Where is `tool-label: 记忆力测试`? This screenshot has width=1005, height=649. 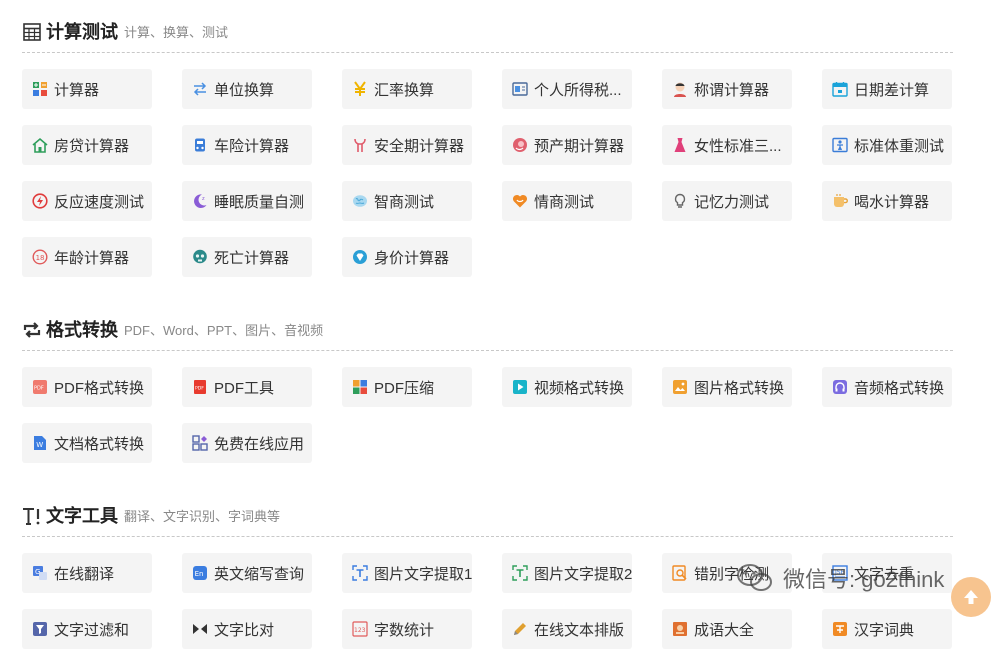 tool-label: 记忆力测试 is located at coordinates (732, 202).